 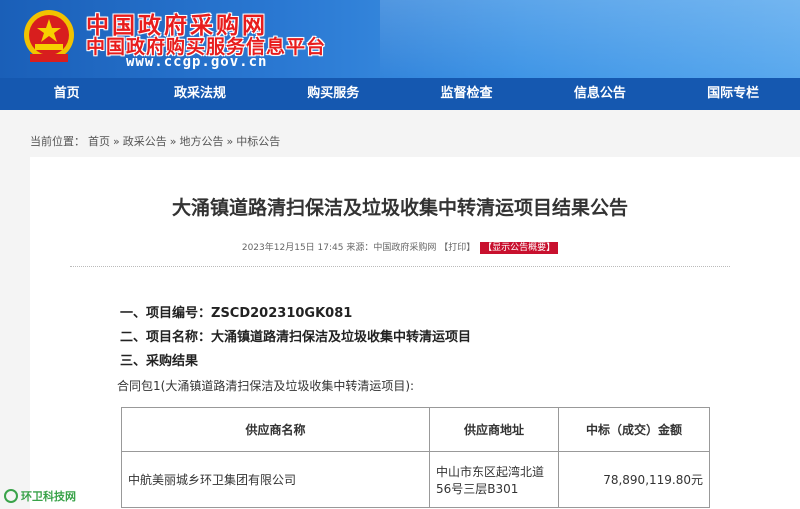 I want to click on show-summary-button: 【显示公告概要】, so click(x=519, y=248).